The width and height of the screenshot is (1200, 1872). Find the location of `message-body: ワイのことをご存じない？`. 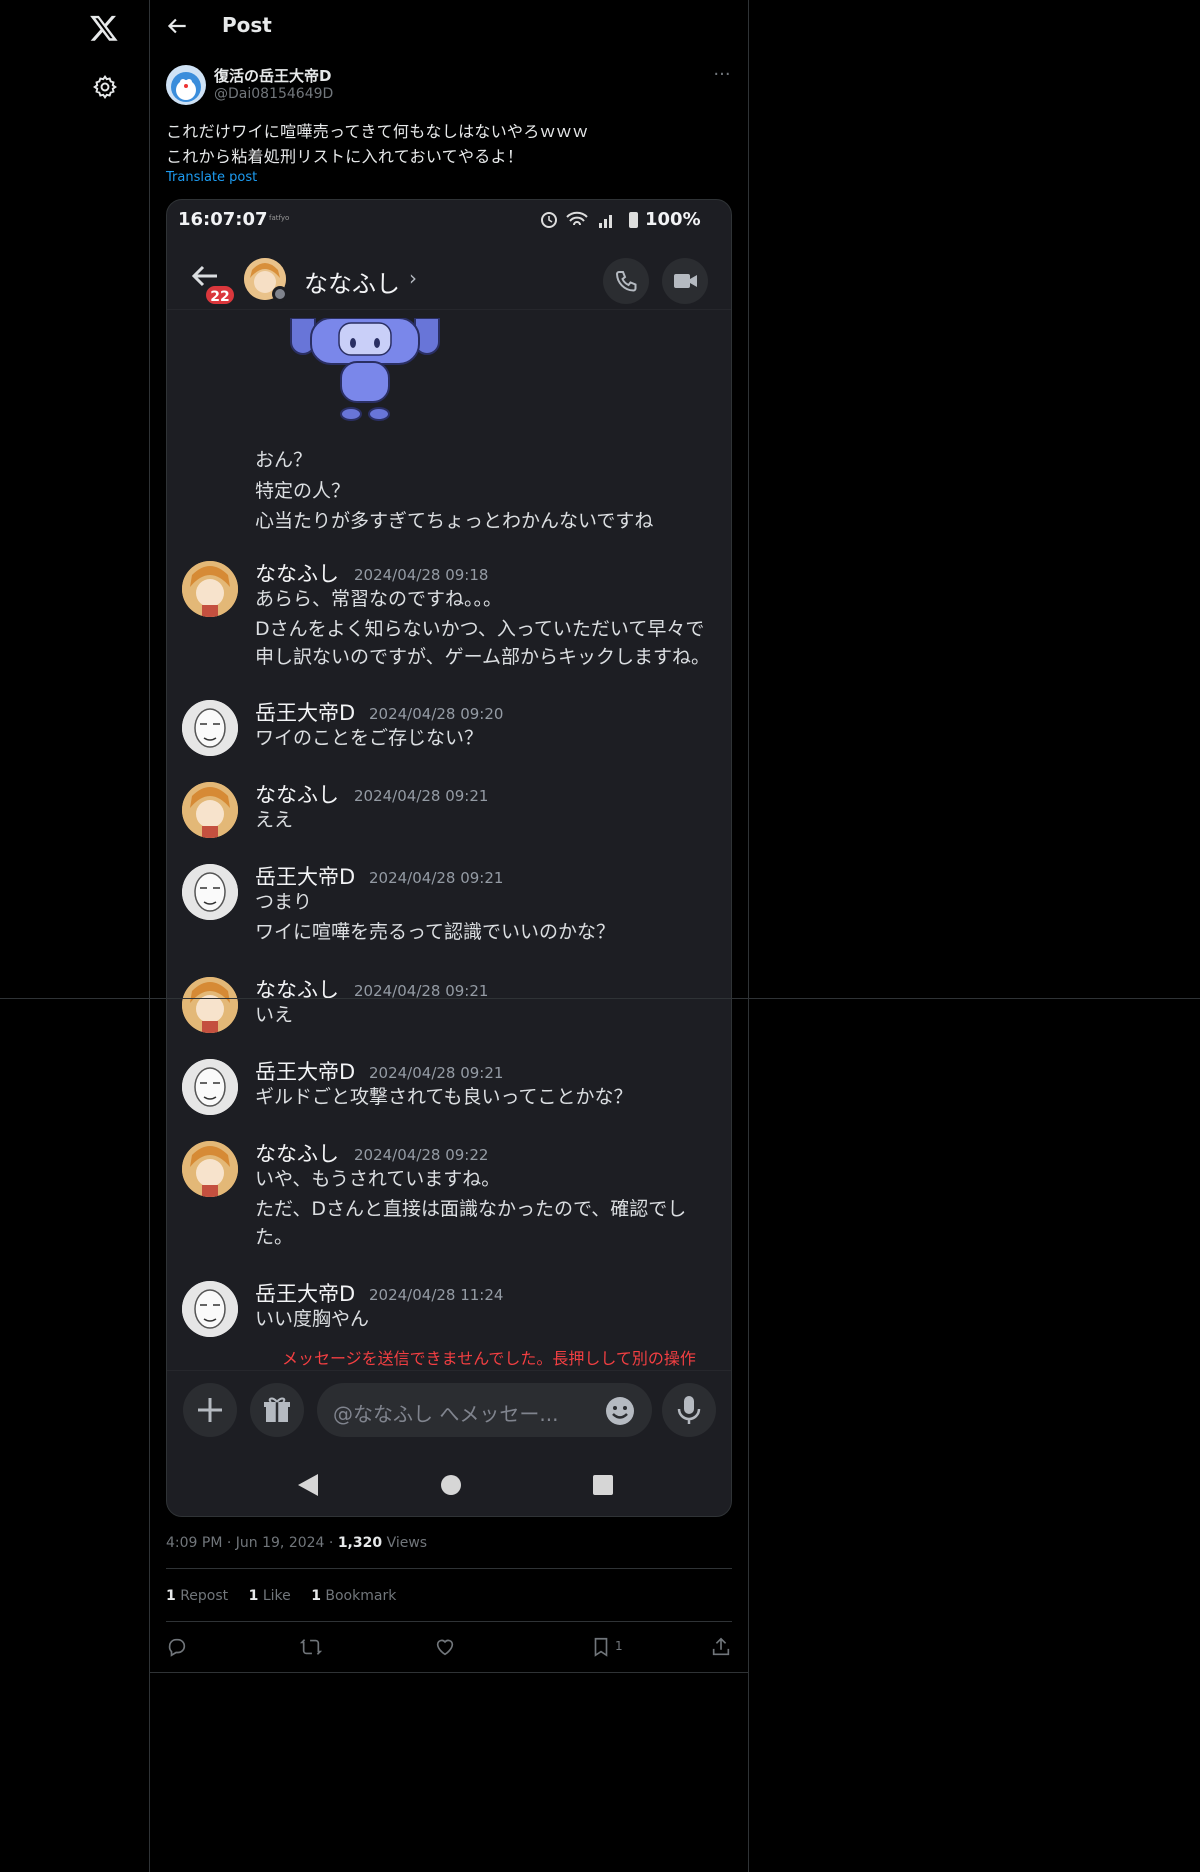

message-body: ワイのことをご存じない？ is located at coordinates (485, 738).